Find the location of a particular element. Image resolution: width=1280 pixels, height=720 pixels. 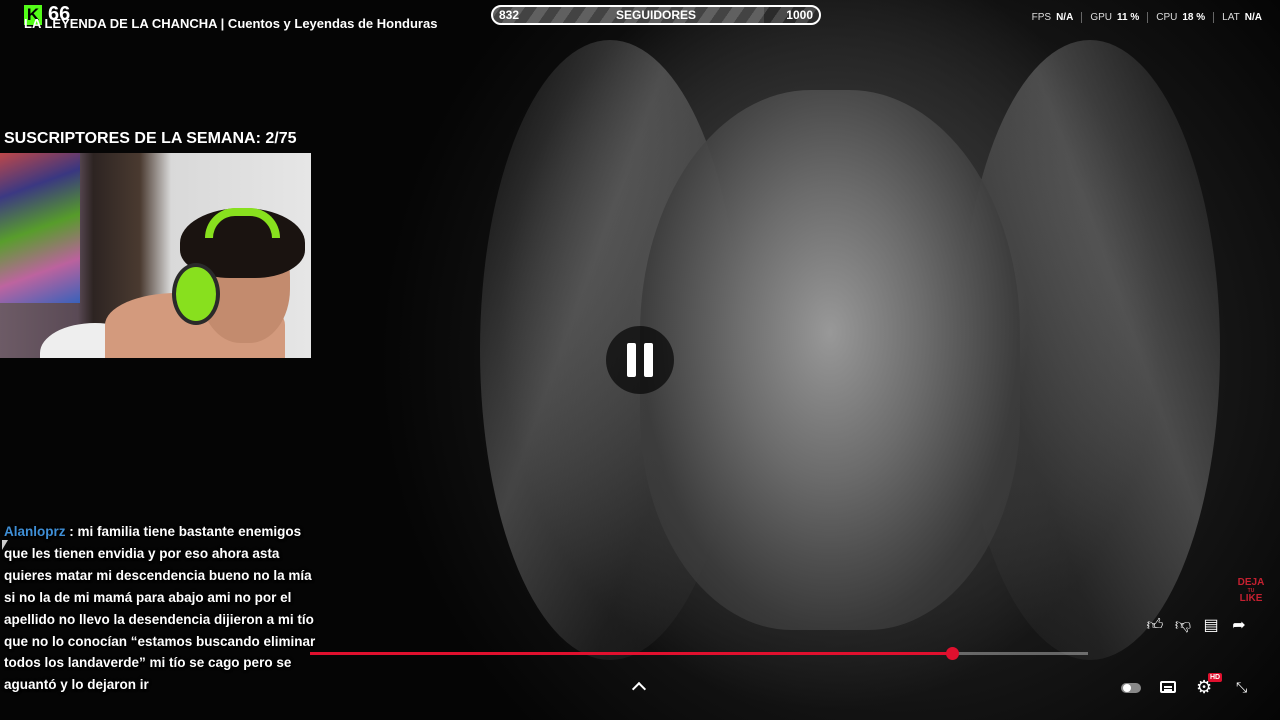

pause-button is located at coordinates (640, 360).